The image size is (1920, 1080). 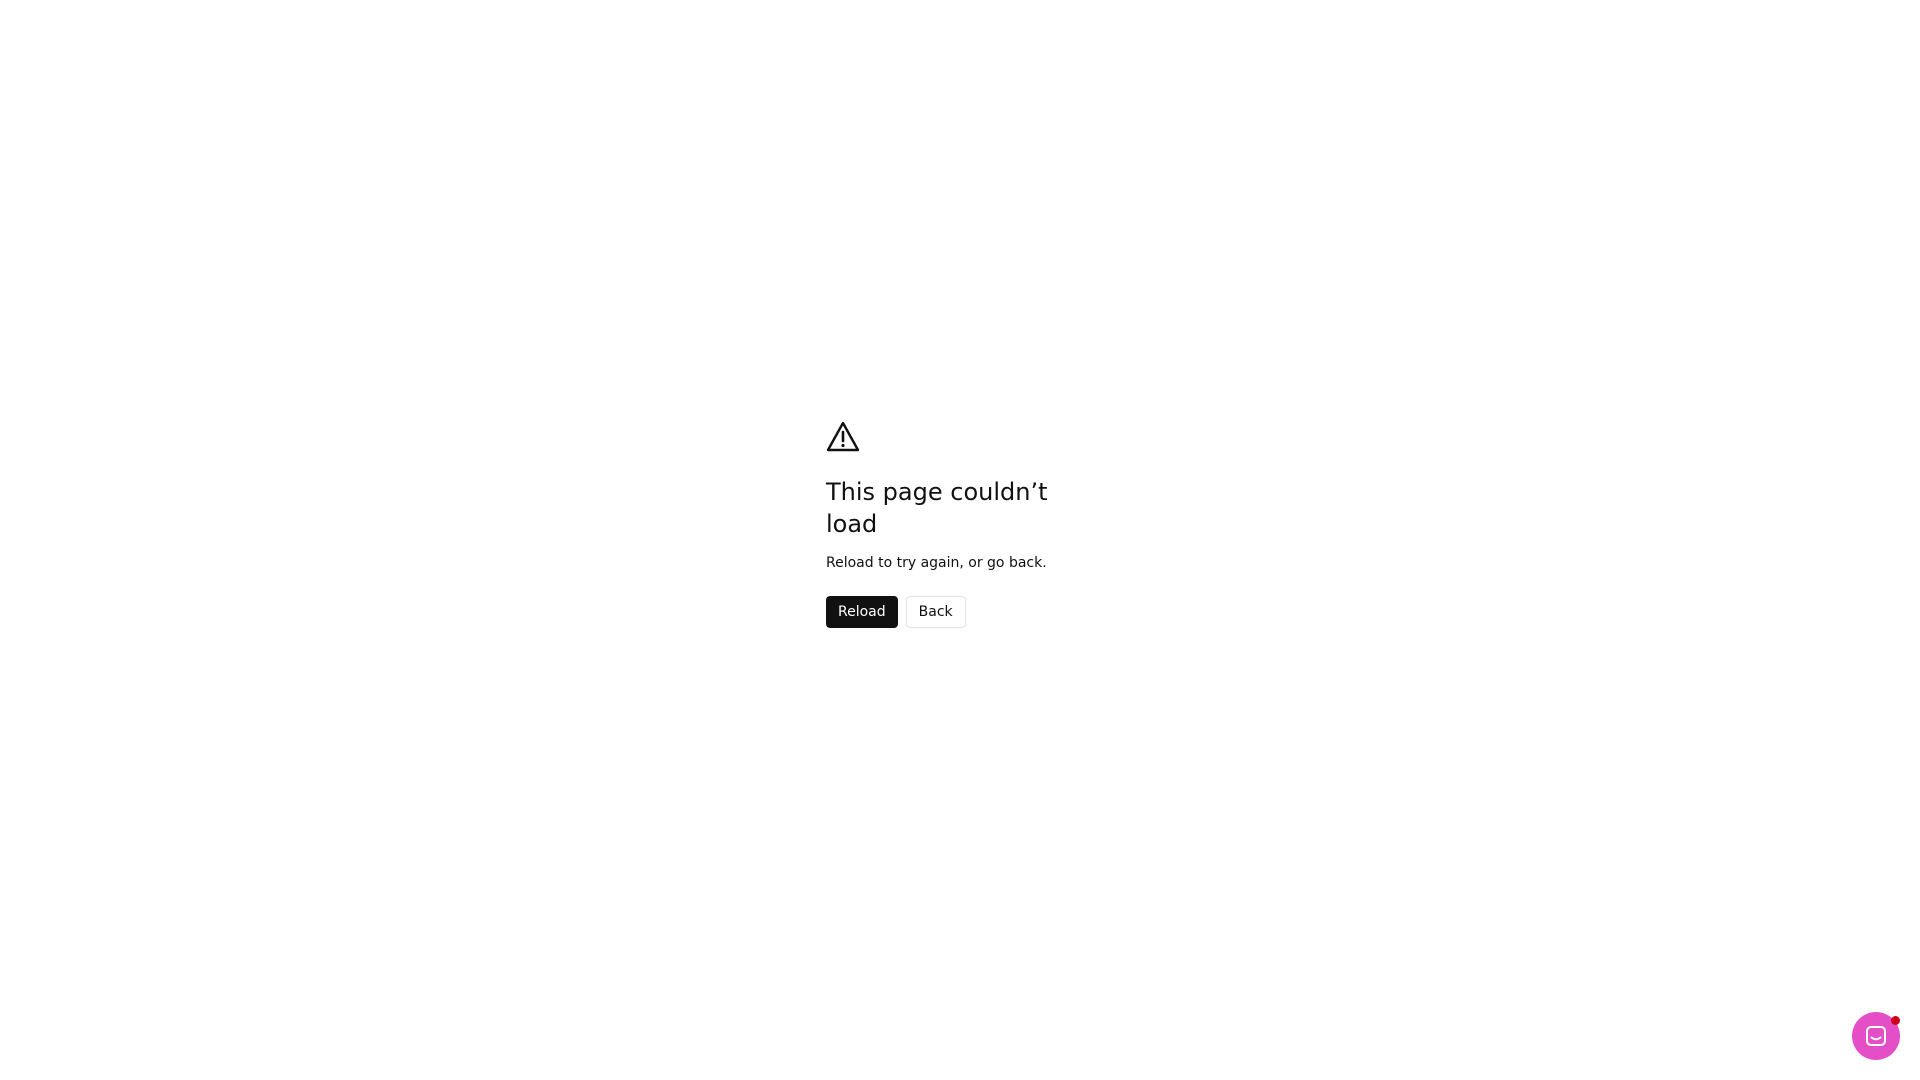 What do you see at coordinates (1895, 1020) in the screenshot?
I see `notification-dot` at bounding box center [1895, 1020].